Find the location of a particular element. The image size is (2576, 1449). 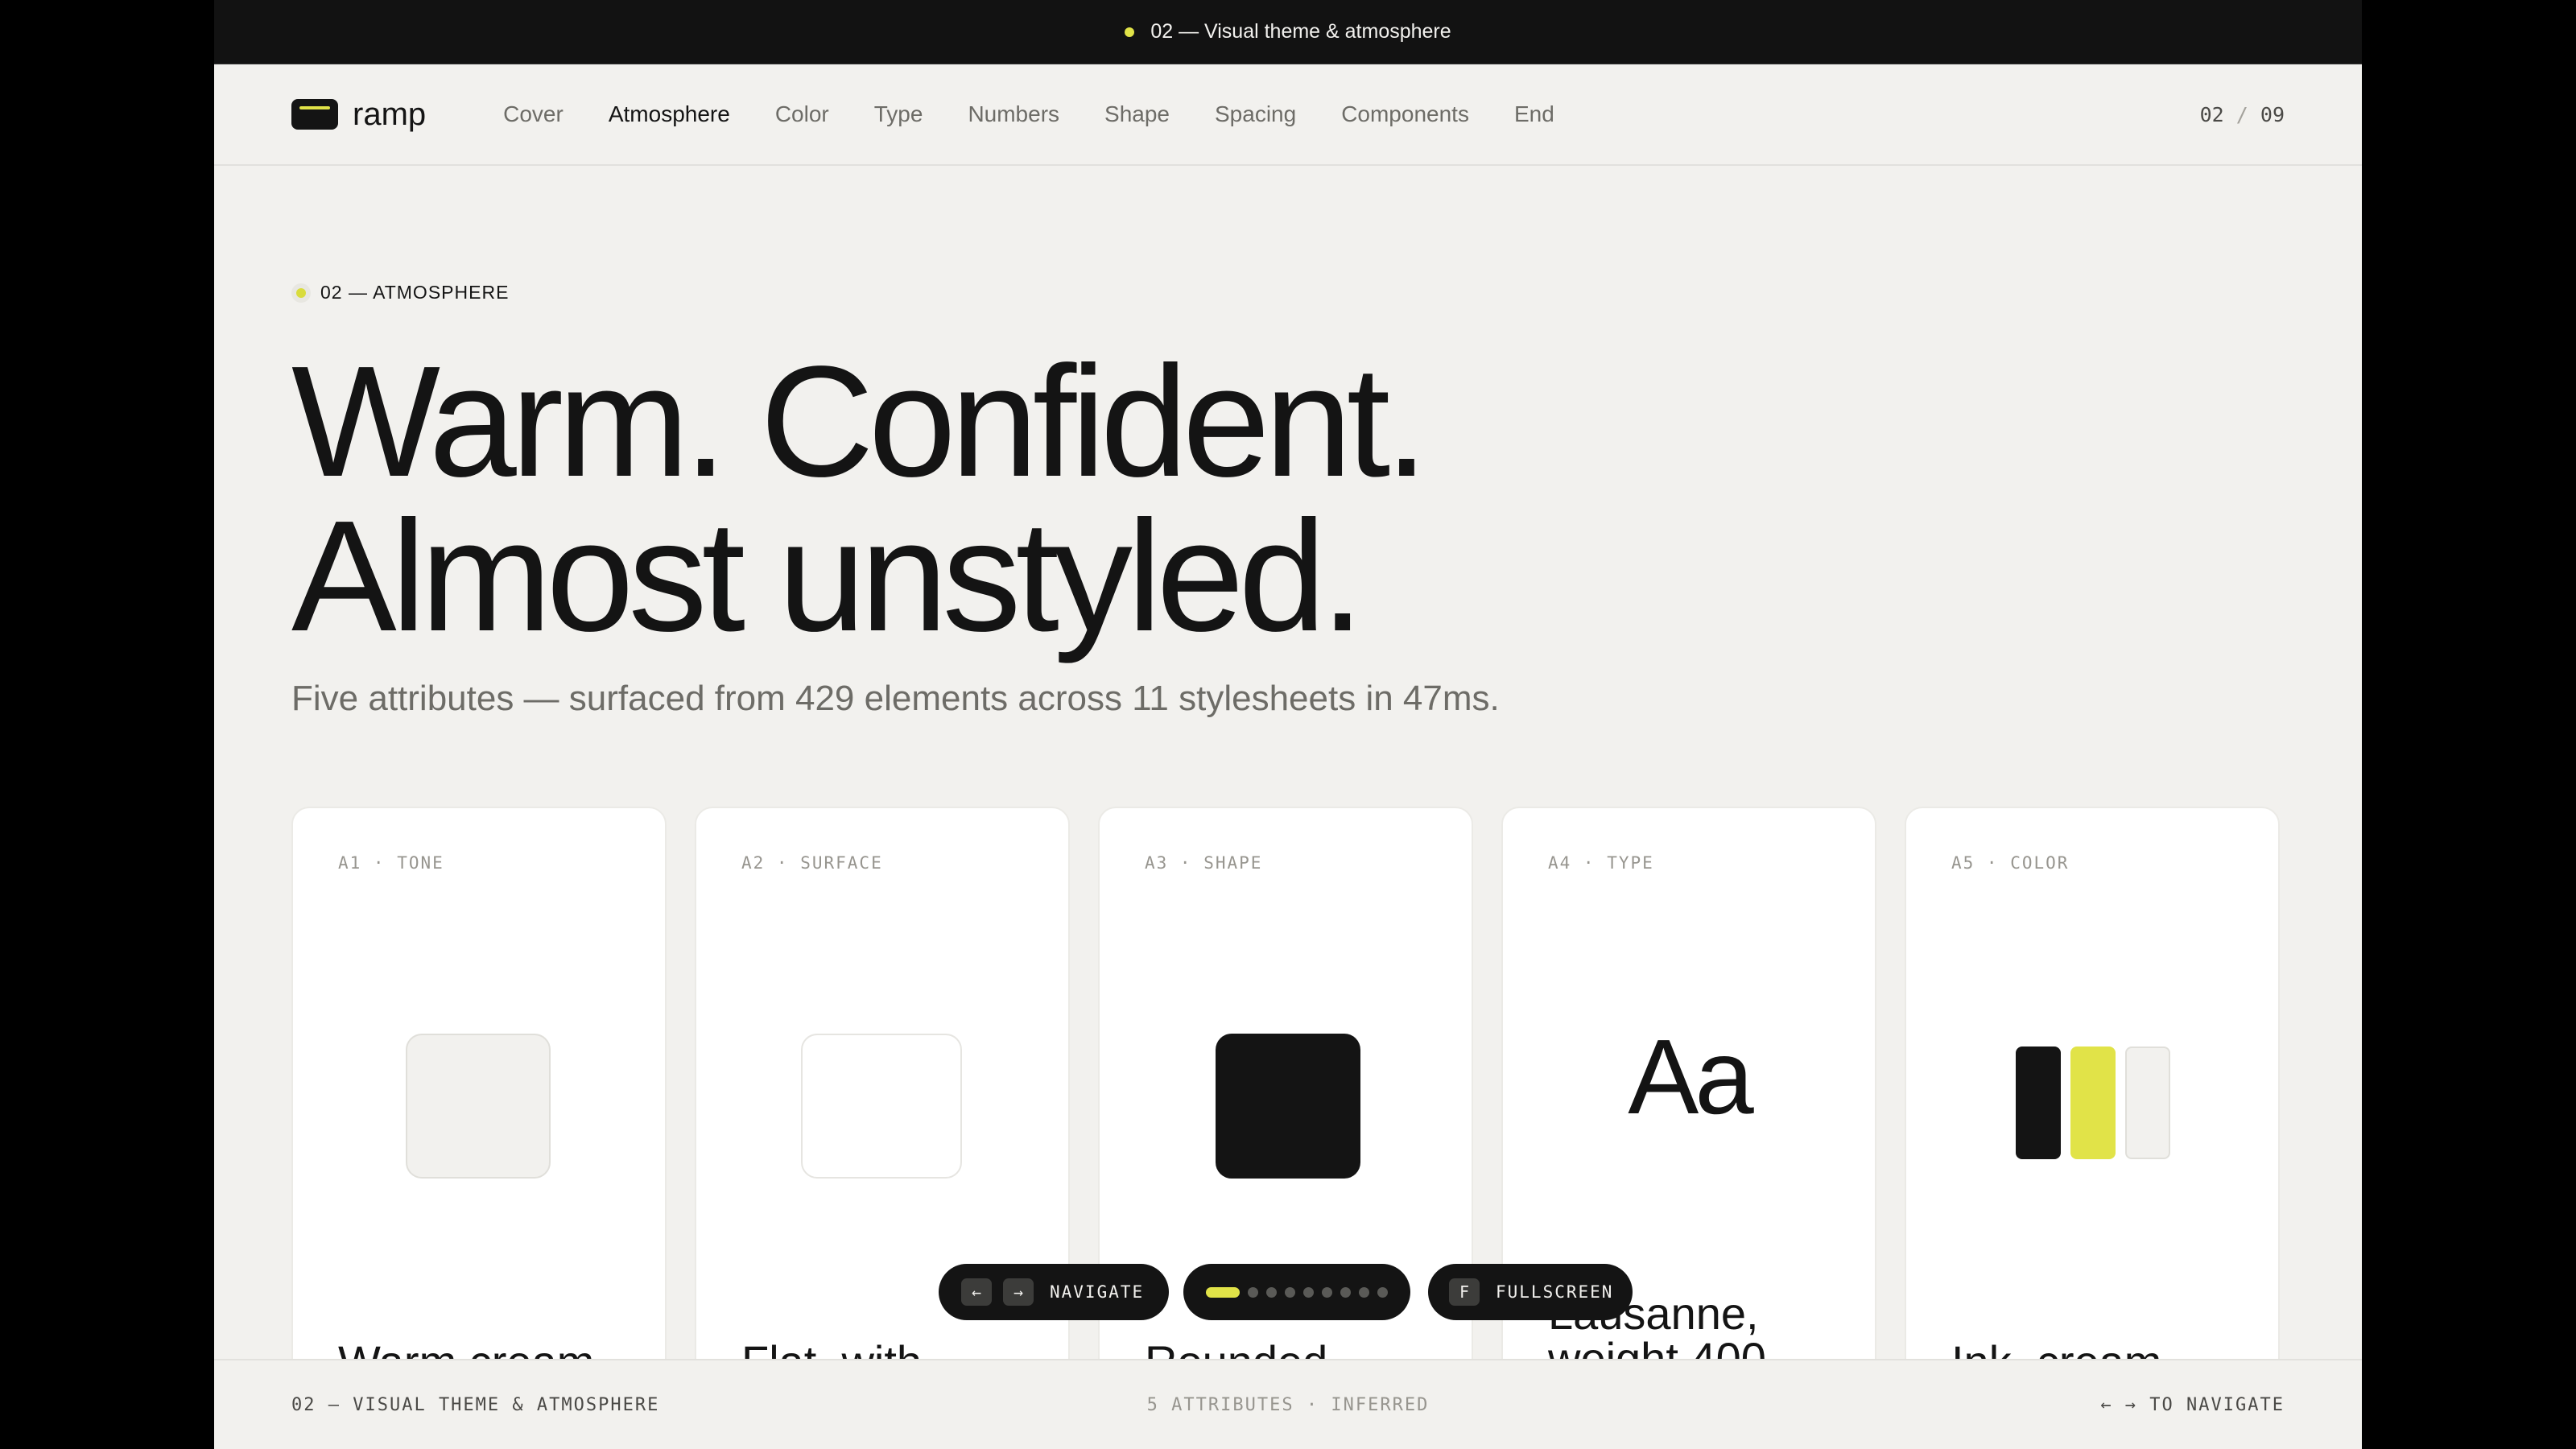

attribute-card-tone: A1 · TONE Warm cream is located at coordinates (479, 1112).